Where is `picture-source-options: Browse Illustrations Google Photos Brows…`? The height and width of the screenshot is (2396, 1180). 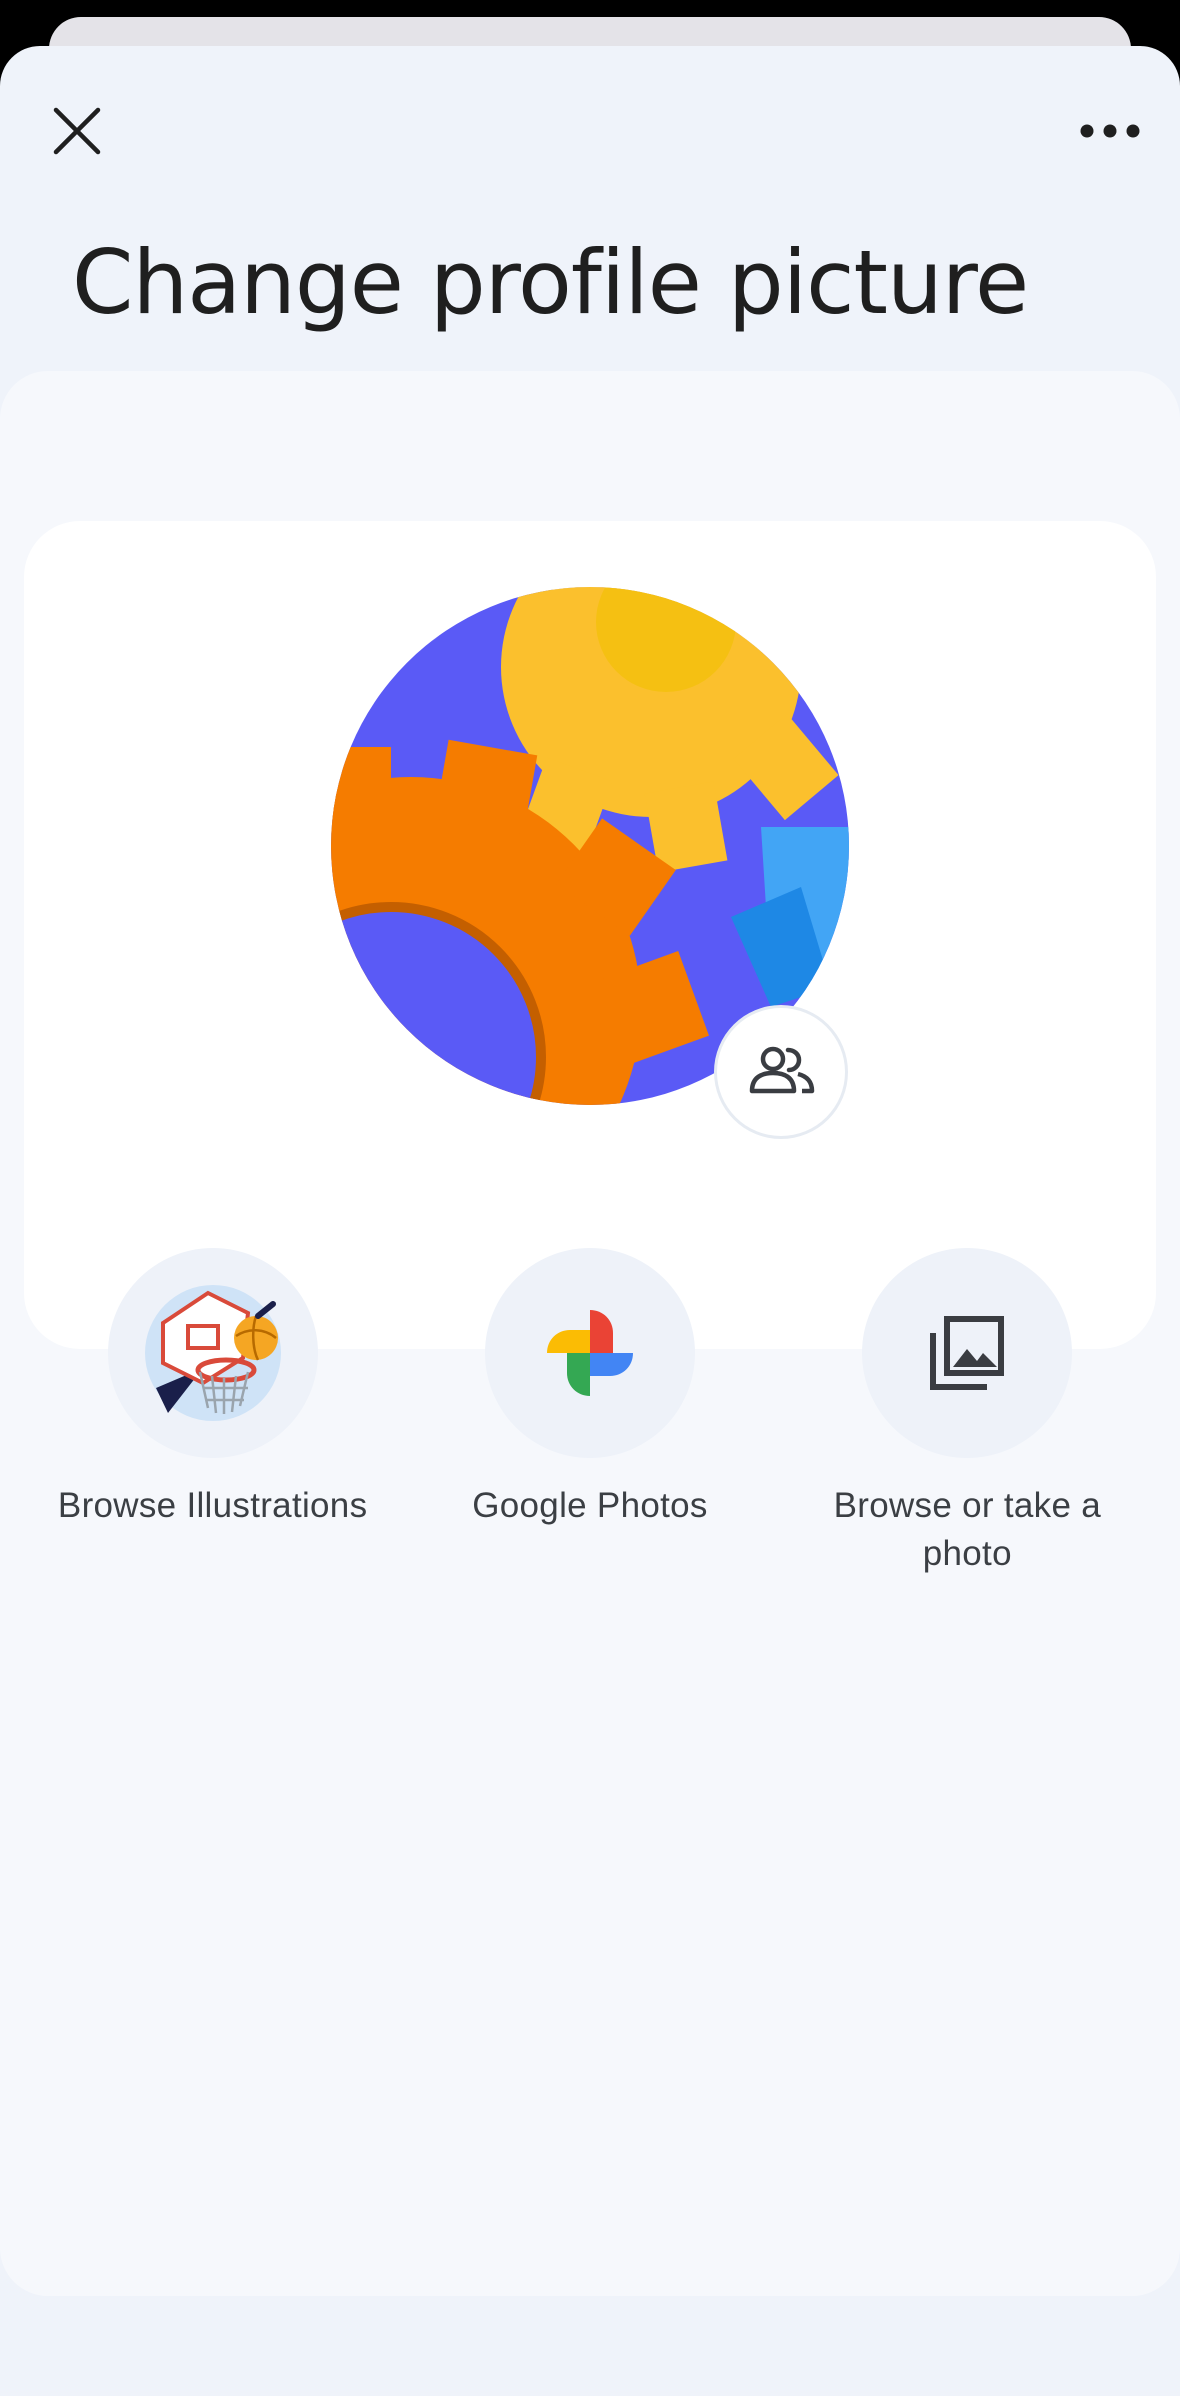 picture-source-options: Browse Illustrations Google Photos Brows… is located at coordinates (590, 1413).